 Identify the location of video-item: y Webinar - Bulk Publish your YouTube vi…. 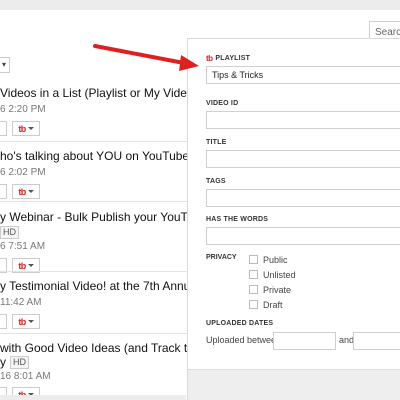
(129, 241).